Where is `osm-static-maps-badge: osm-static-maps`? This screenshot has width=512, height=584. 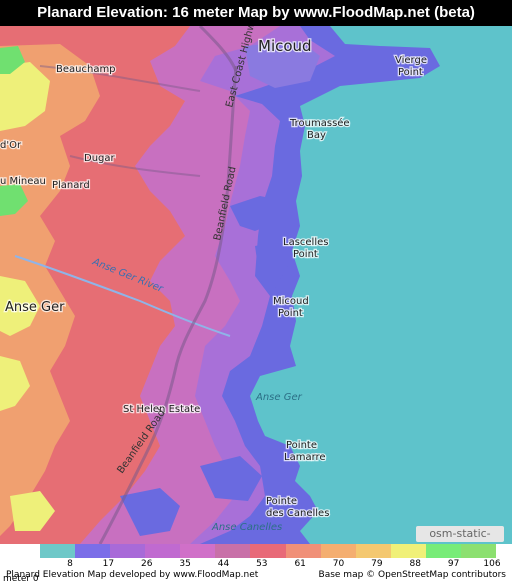 osm-static-maps-badge: osm-static-maps is located at coordinates (460, 541).